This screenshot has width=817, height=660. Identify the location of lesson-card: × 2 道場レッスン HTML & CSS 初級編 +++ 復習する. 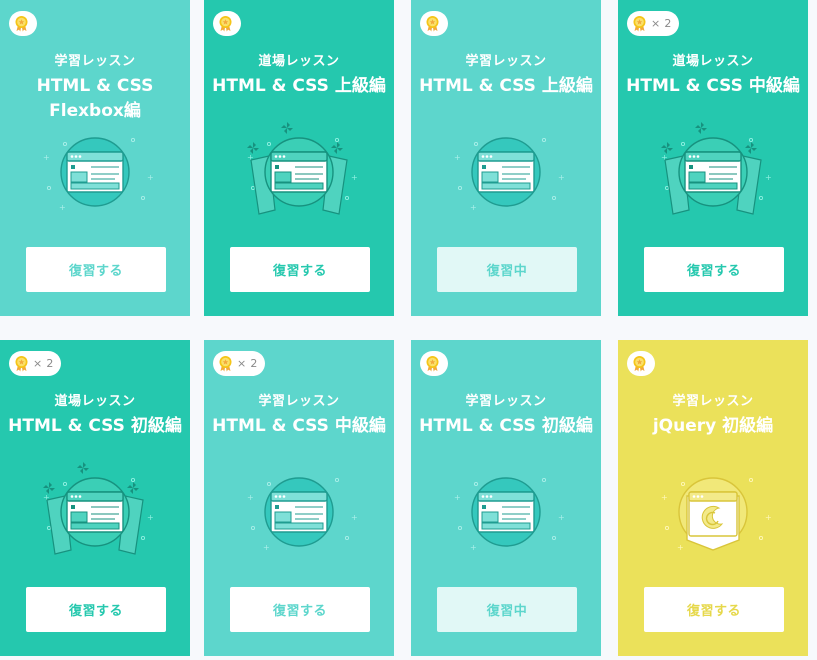
(95, 498).